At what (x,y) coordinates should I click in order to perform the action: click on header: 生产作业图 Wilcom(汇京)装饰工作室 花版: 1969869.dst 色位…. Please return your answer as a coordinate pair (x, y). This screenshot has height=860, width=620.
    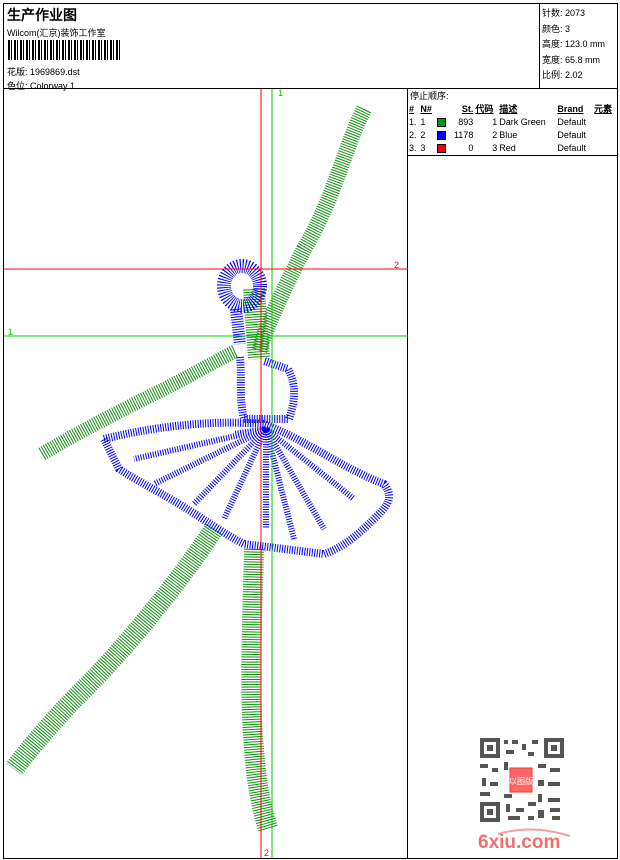
    Looking at the image, I should click on (271, 47).